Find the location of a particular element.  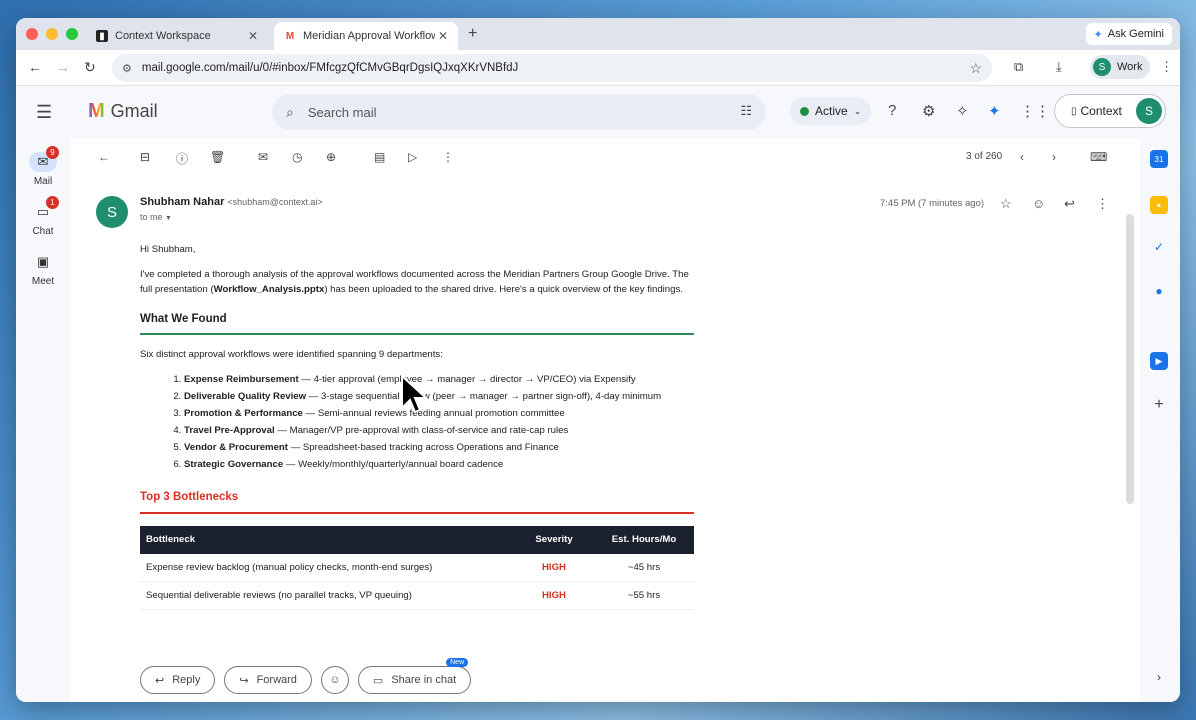

expand-panel-chevron-icon: › is located at coordinates (1159, 677).